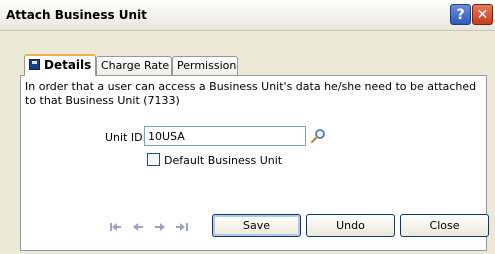 This screenshot has width=495, height=254. I want to click on default-business-unit-label: Default Business Unit, so click(223, 160).